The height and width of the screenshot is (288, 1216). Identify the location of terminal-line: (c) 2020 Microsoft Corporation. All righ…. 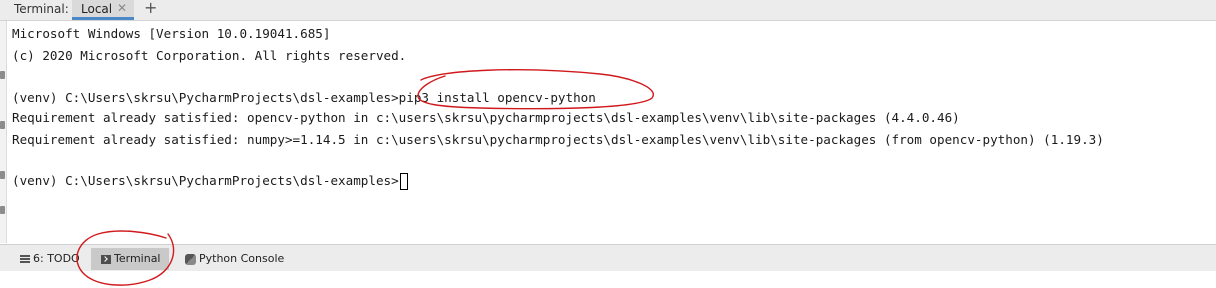
(209, 55).